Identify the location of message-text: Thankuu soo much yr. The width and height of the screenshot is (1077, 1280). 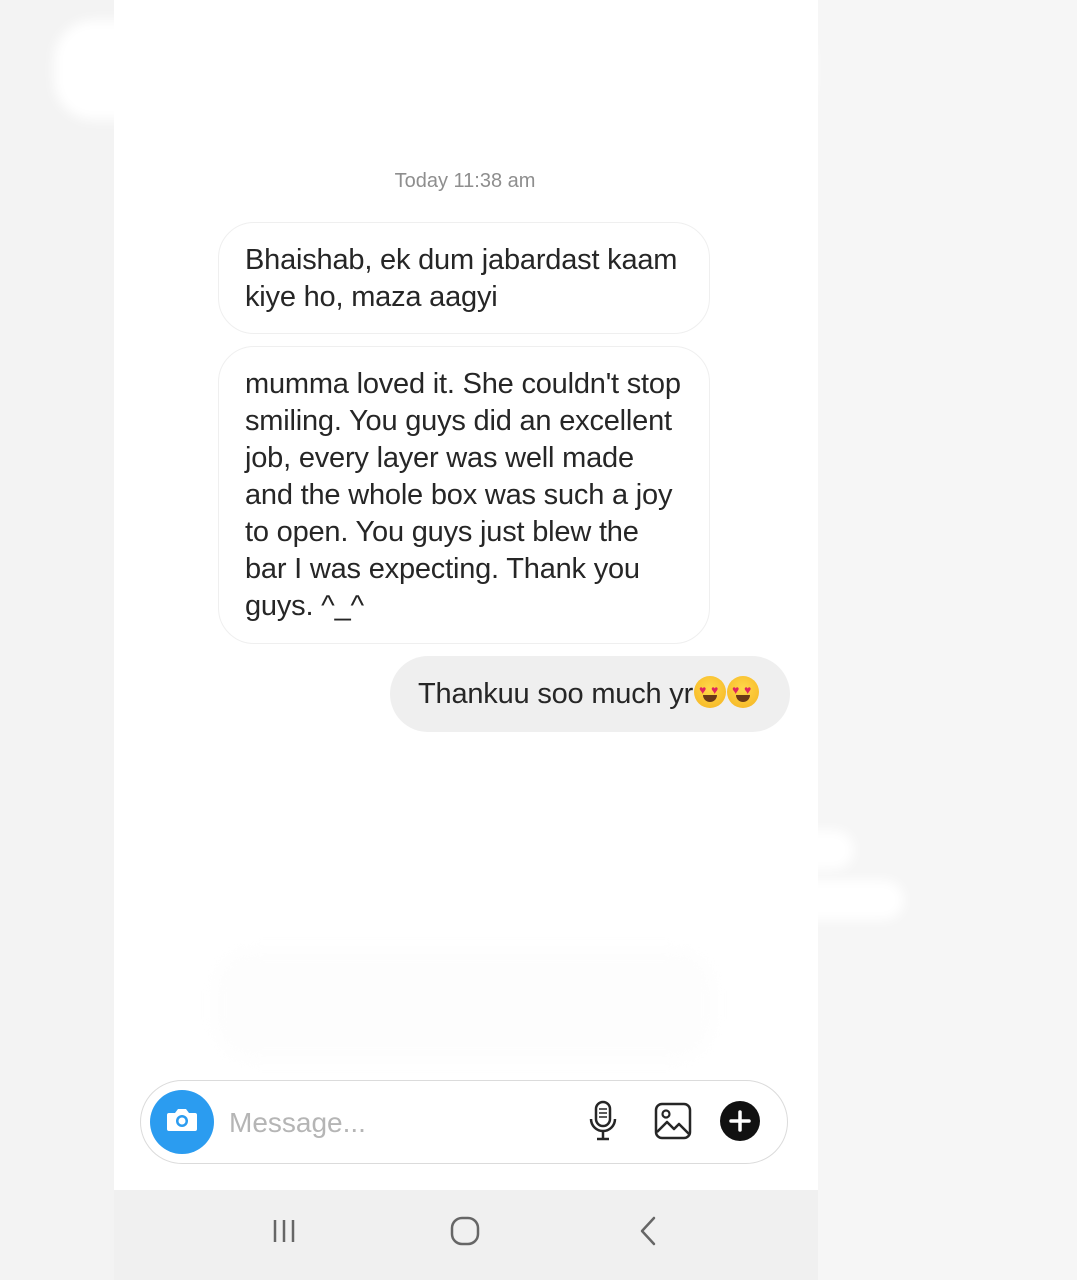
(556, 693).